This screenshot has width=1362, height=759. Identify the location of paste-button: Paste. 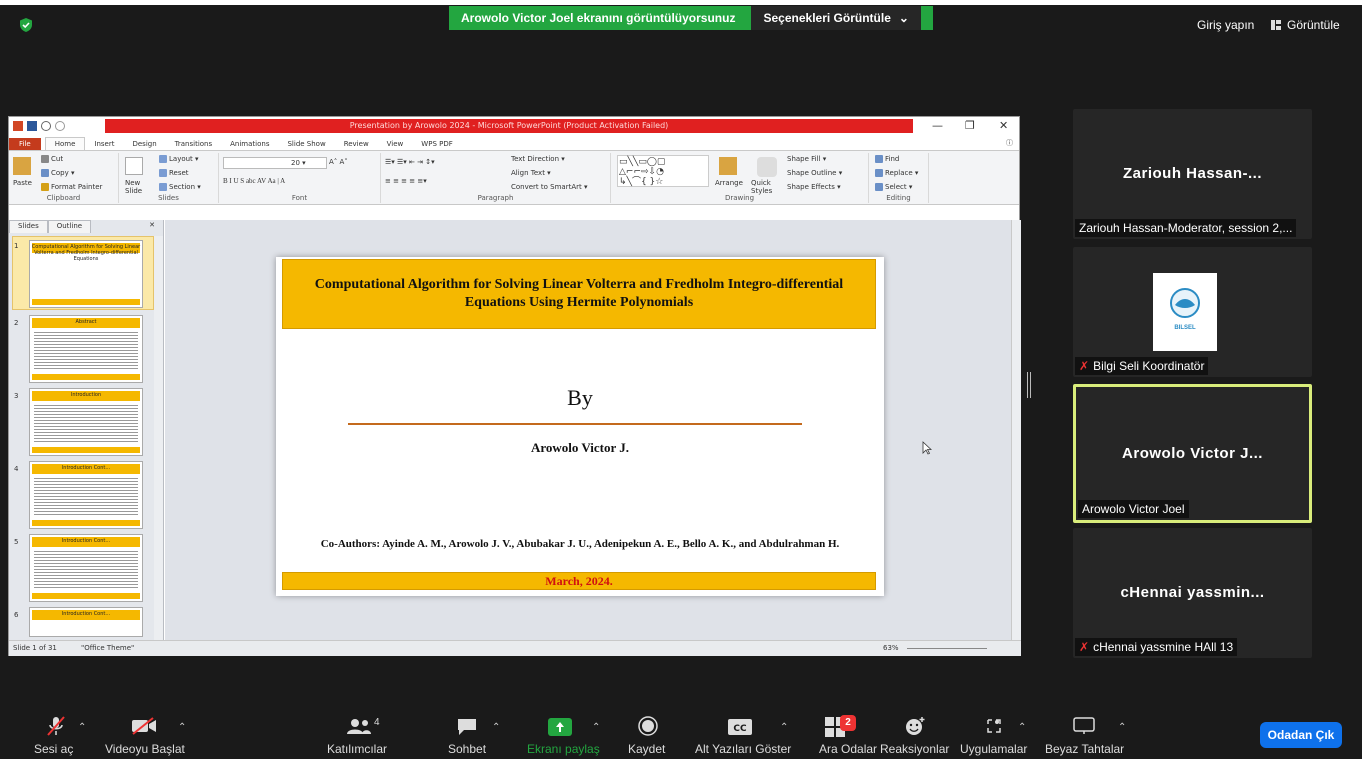
(22, 183).